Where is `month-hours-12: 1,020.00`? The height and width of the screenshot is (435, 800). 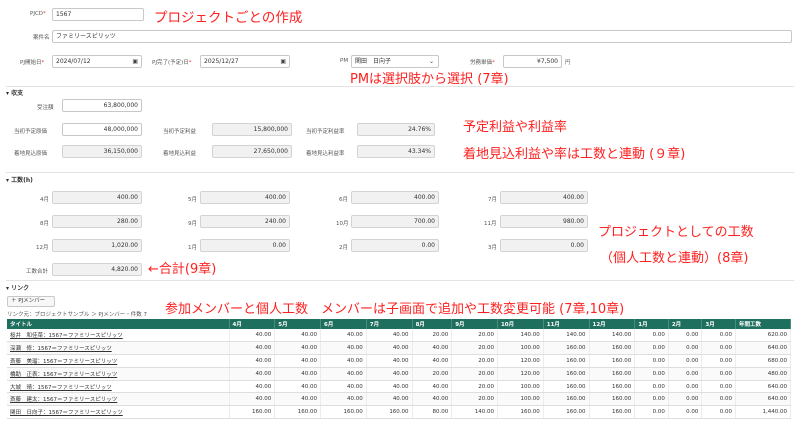 month-hours-12: 1,020.00 is located at coordinates (97, 245).